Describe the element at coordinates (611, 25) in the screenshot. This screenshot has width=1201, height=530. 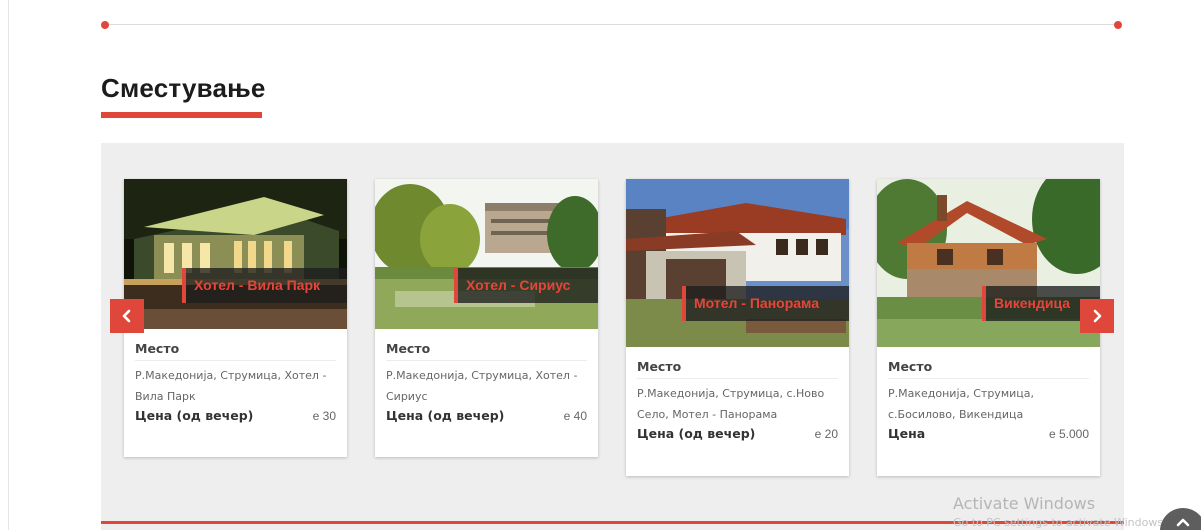
I see `section-divider` at that location.